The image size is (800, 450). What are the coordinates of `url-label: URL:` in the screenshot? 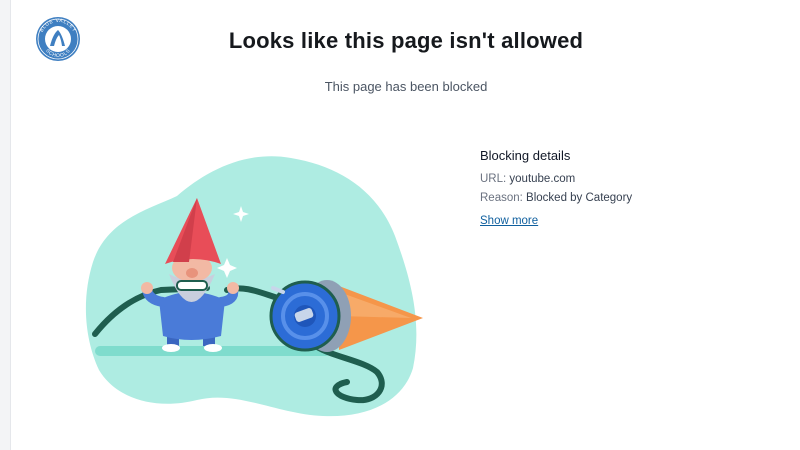 It's located at (493, 179).